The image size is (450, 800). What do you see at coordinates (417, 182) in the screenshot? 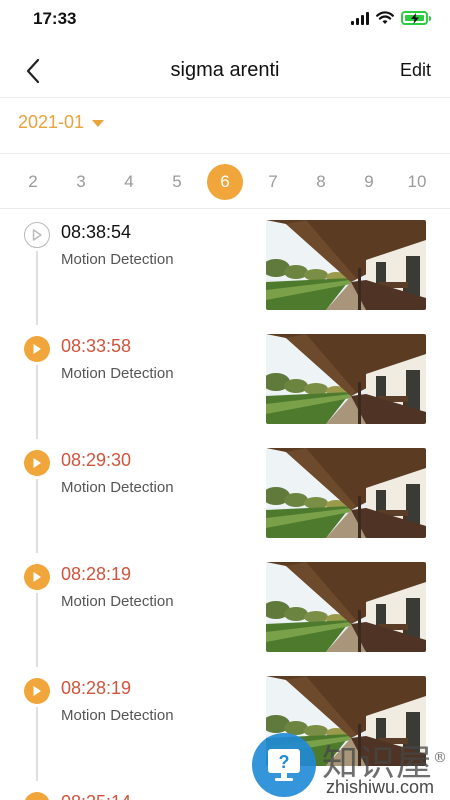
I see `day-item: 10` at bounding box center [417, 182].